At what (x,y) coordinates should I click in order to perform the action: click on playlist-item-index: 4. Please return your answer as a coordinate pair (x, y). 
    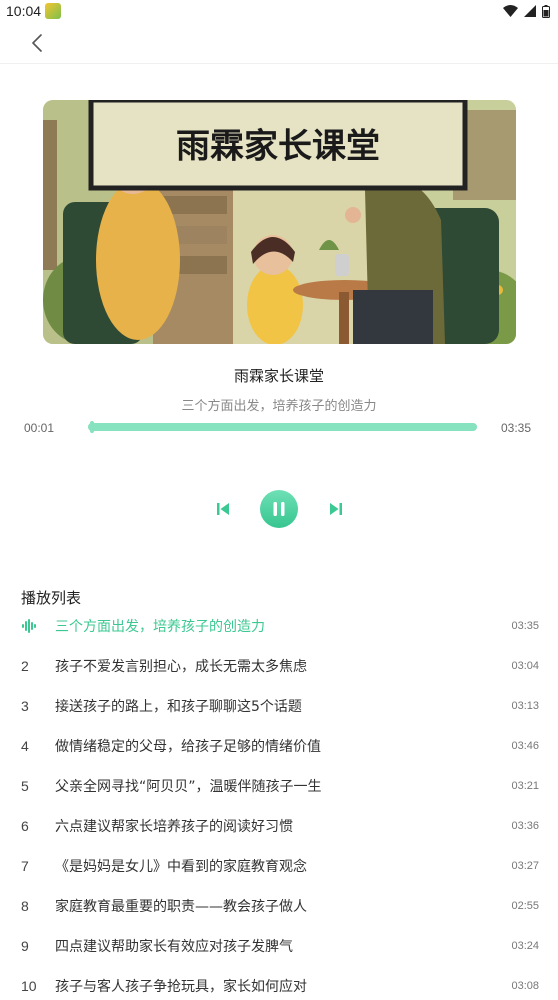
    Looking at the image, I should click on (25, 746).